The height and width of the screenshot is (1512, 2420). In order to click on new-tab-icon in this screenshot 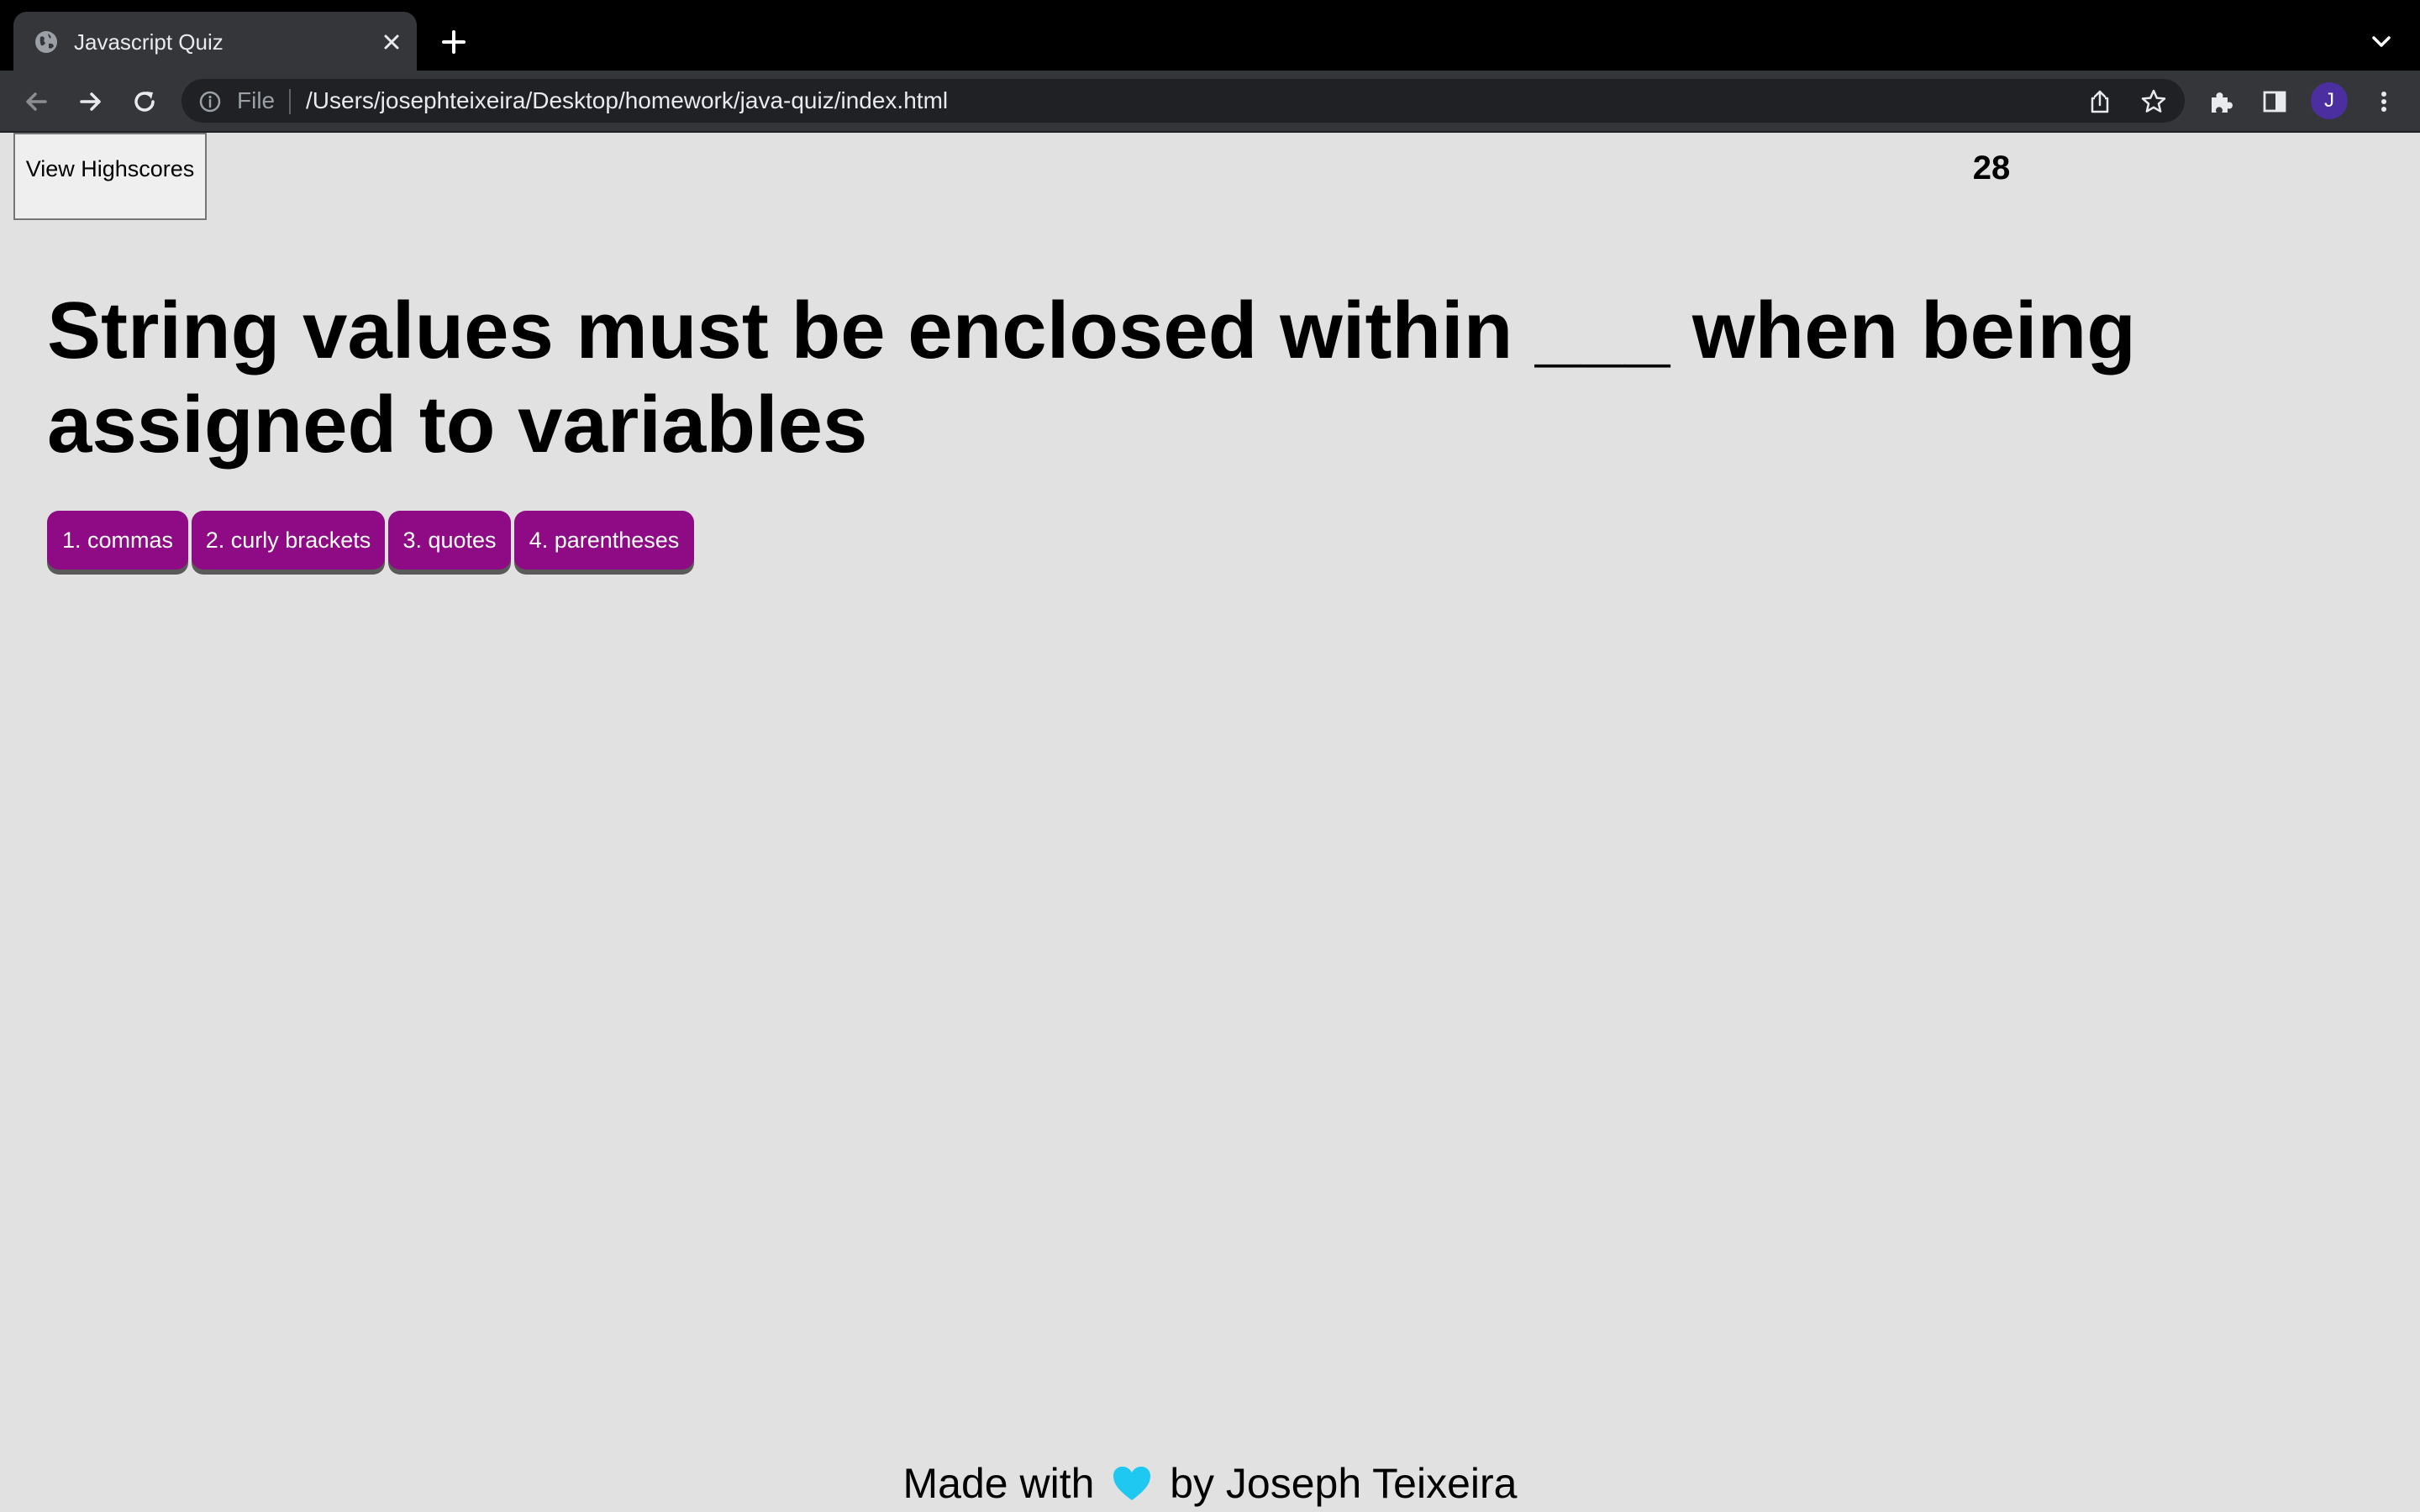, I will do `click(454, 42)`.